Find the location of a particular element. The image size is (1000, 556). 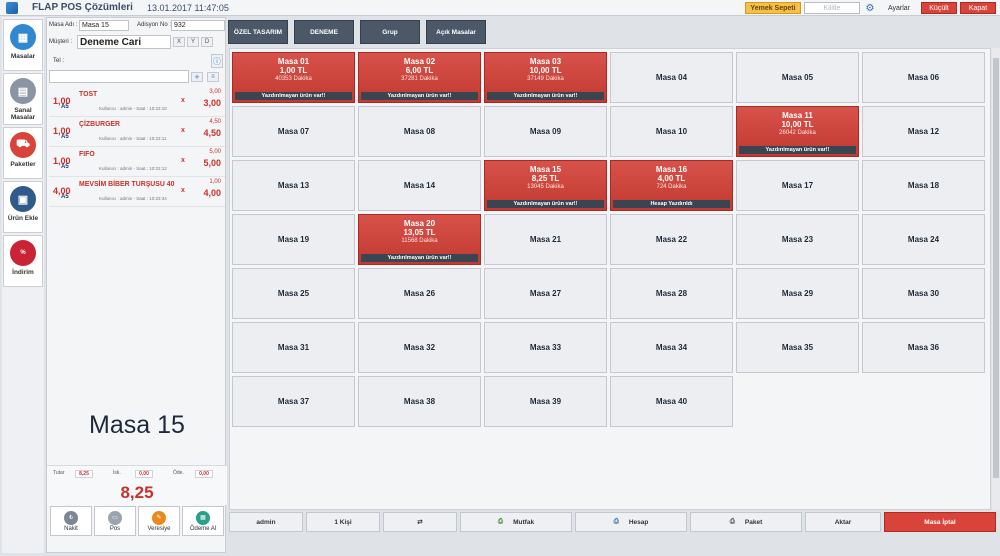

odenen-value: 0,00 is located at coordinates (204, 474).